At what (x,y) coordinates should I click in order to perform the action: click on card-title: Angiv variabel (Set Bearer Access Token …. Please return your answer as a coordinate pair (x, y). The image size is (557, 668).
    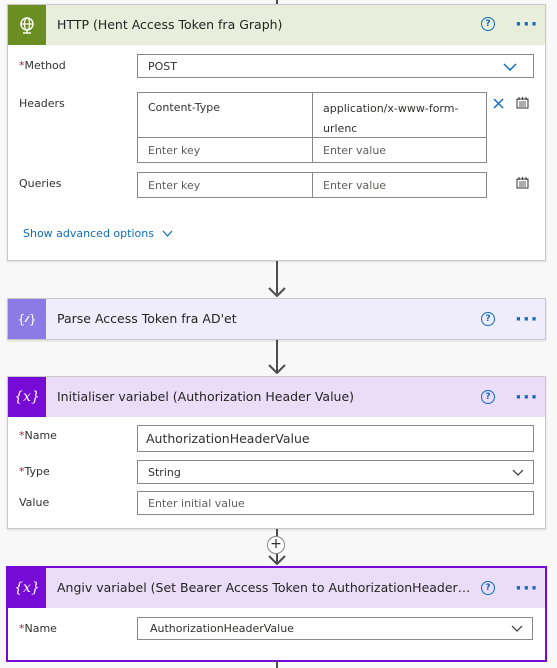
    Looking at the image, I should click on (264, 587).